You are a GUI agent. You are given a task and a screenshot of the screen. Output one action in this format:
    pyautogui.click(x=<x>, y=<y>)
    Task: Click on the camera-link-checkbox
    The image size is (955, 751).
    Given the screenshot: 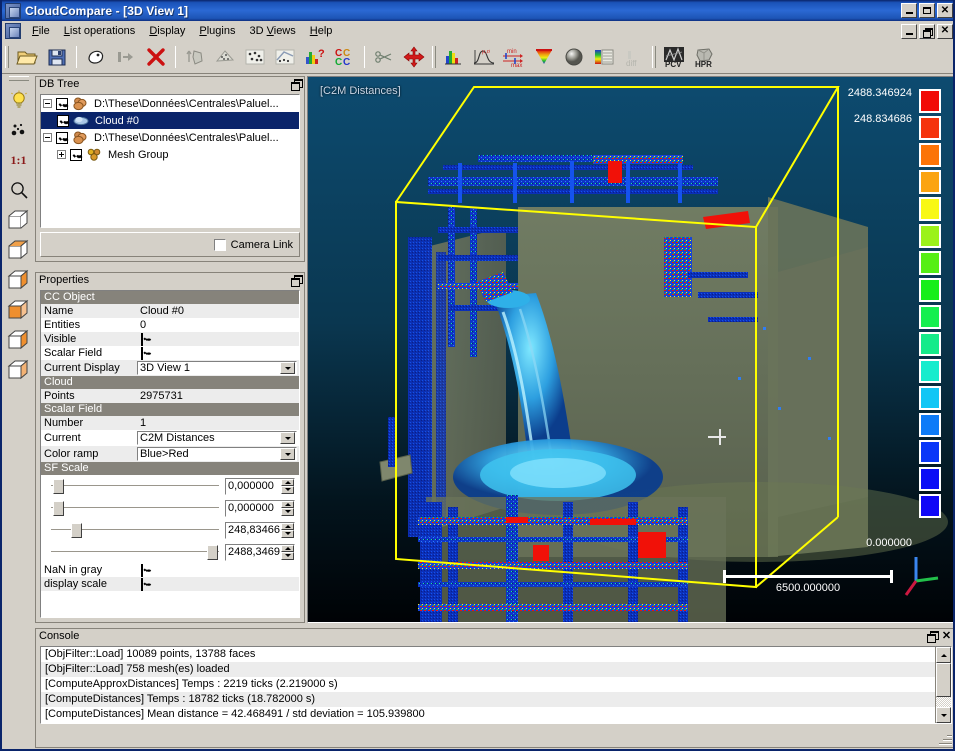 What is the action you would take?
    pyautogui.click(x=219, y=244)
    